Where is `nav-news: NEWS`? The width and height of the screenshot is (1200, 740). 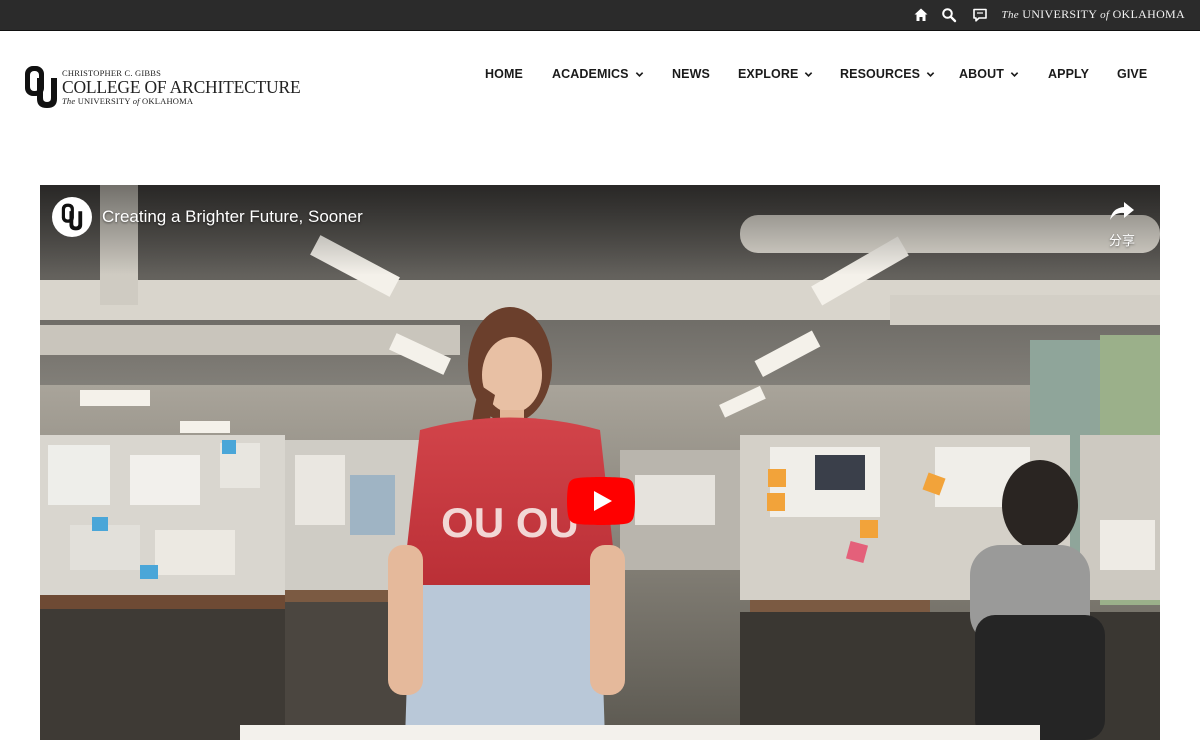
nav-news: NEWS is located at coordinates (691, 74).